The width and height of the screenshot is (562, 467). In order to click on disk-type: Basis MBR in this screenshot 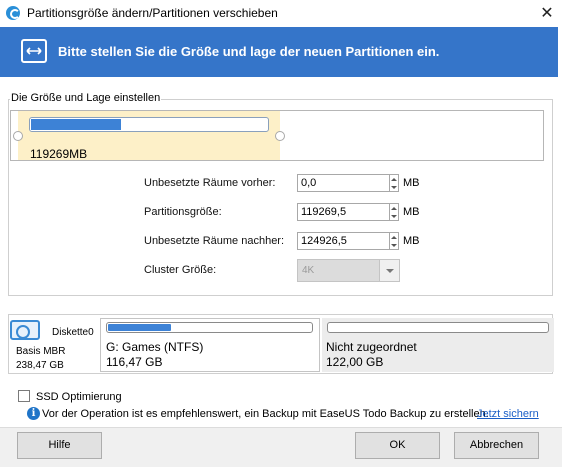, I will do `click(41, 351)`.